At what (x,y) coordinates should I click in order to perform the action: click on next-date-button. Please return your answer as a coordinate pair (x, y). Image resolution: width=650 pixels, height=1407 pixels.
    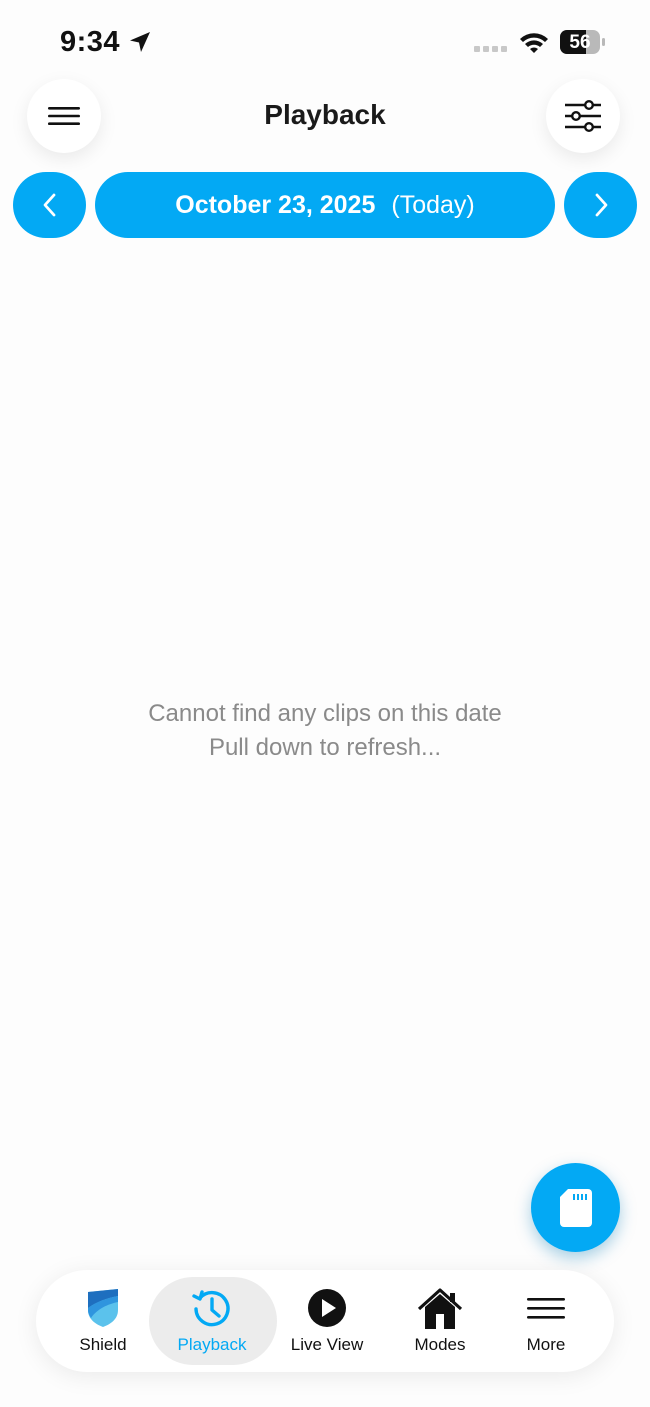
    Looking at the image, I should click on (600, 205).